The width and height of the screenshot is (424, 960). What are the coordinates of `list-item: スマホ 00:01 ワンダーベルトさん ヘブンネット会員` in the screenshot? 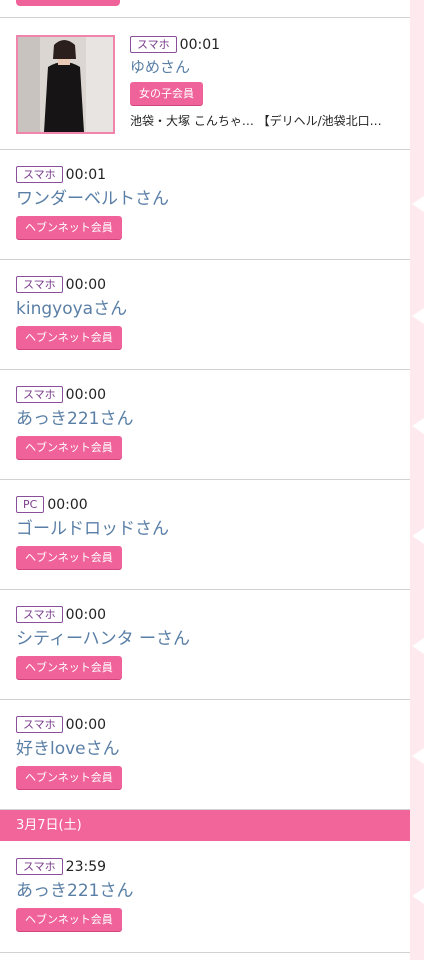 It's located at (205, 205).